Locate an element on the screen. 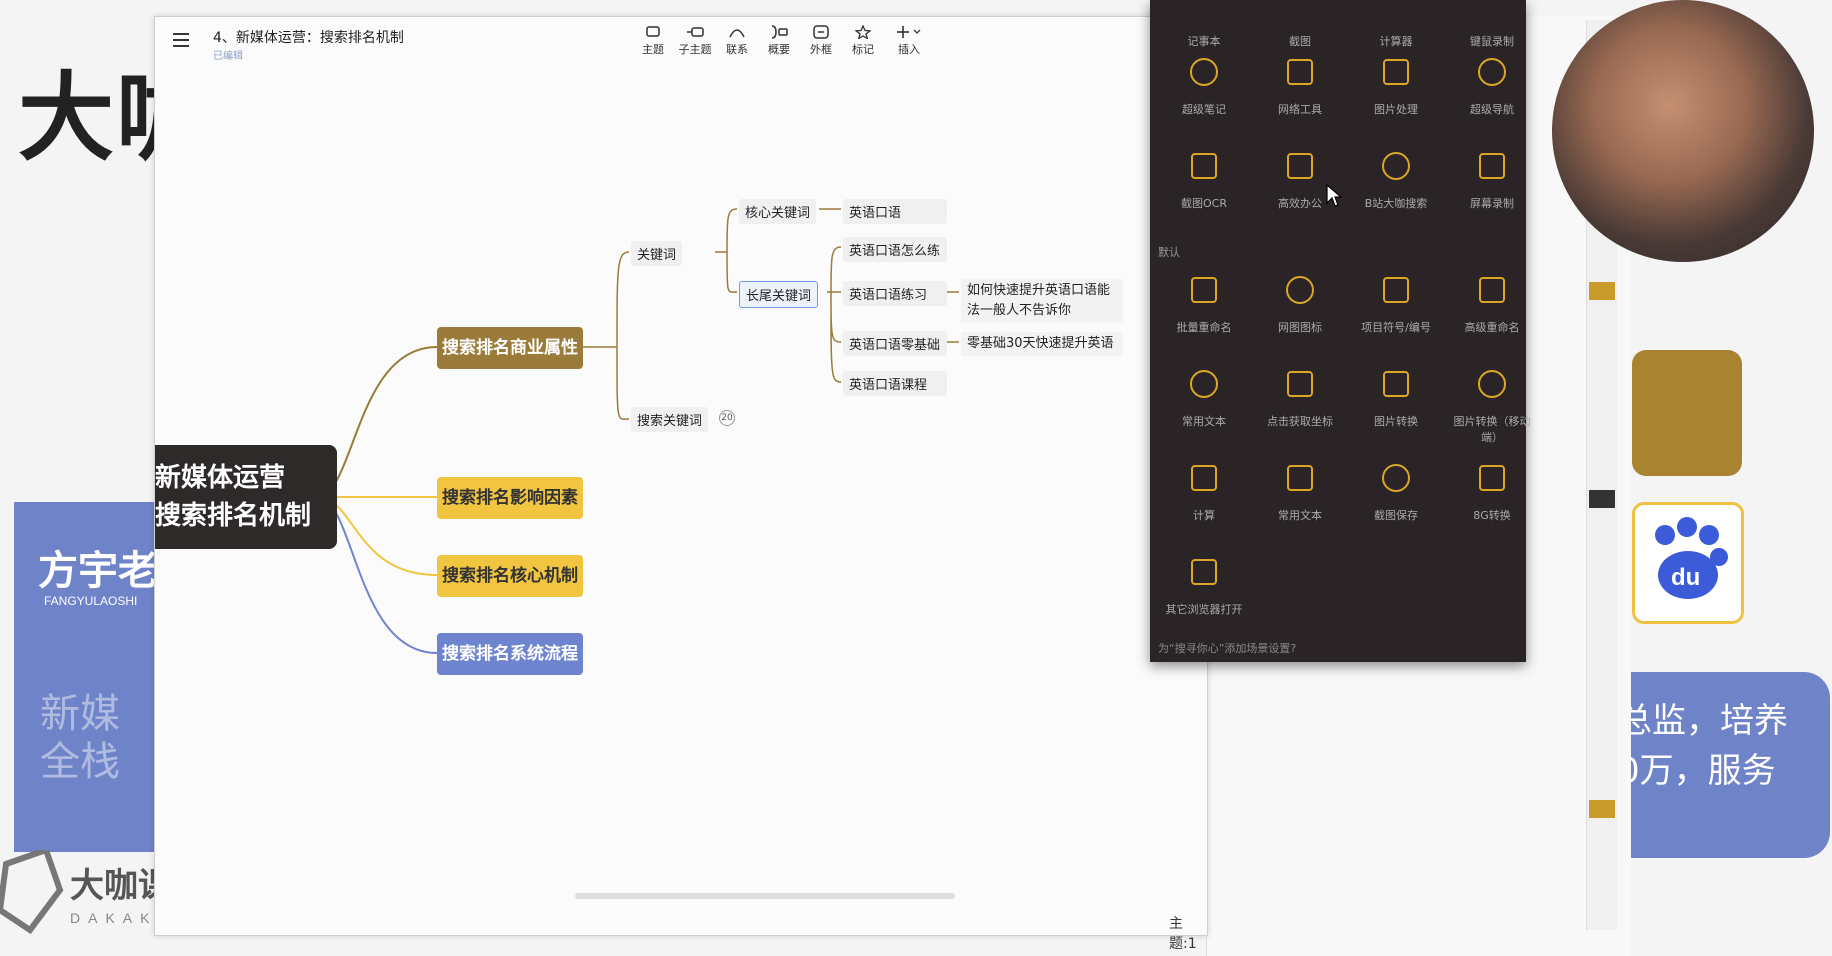 The width and height of the screenshot is (1832, 956). launcher-item-label: 计算 is located at coordinates (1204, 515).